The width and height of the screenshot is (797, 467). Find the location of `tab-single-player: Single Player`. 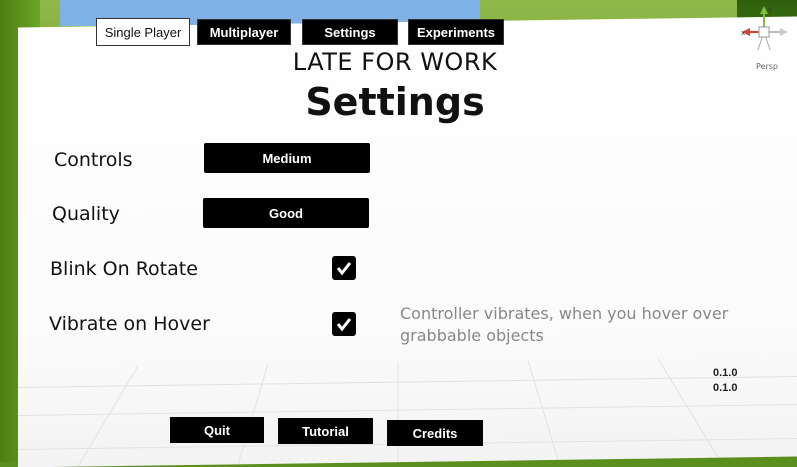

tab-single-player: Single Player is located at coordinates (143, 32).